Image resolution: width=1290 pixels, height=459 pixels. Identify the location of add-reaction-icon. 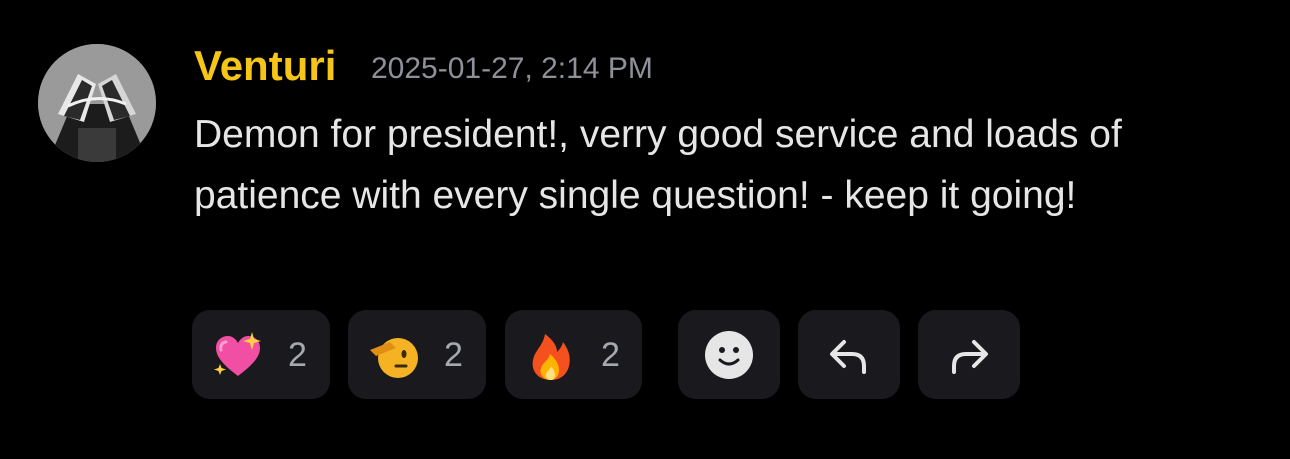
(729, 355).